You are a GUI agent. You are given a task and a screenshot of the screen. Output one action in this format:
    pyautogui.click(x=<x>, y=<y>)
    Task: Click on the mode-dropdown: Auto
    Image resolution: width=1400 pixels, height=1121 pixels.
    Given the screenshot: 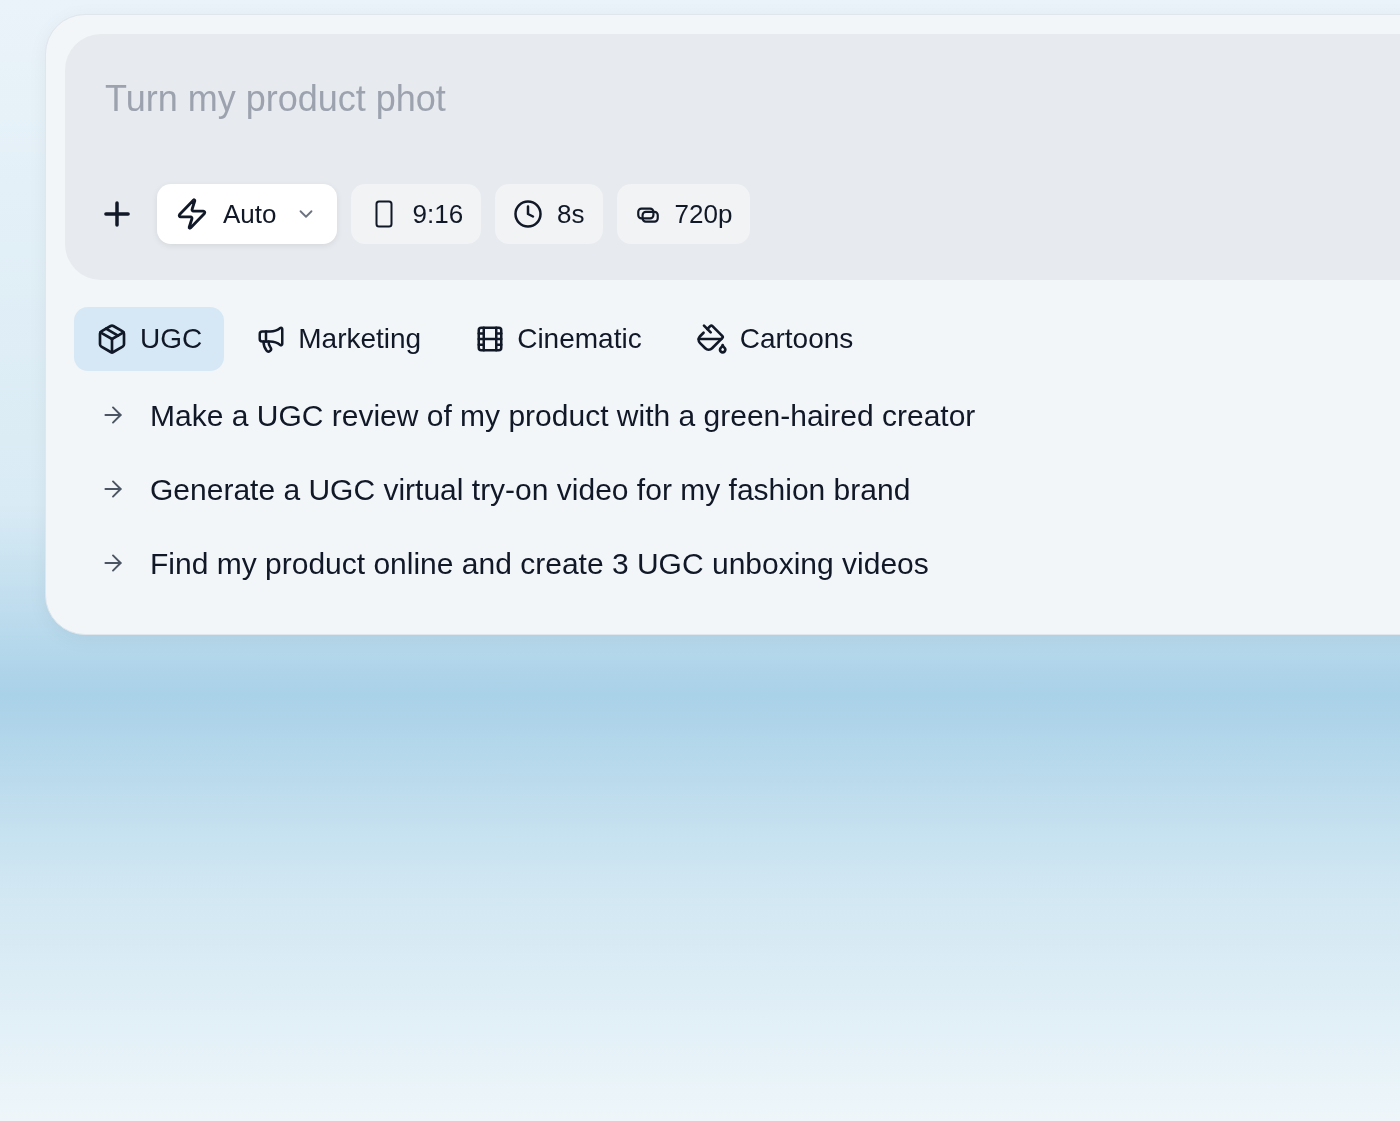 What is the action you would take?
    pyautogui.click(x=247, y=214)
    